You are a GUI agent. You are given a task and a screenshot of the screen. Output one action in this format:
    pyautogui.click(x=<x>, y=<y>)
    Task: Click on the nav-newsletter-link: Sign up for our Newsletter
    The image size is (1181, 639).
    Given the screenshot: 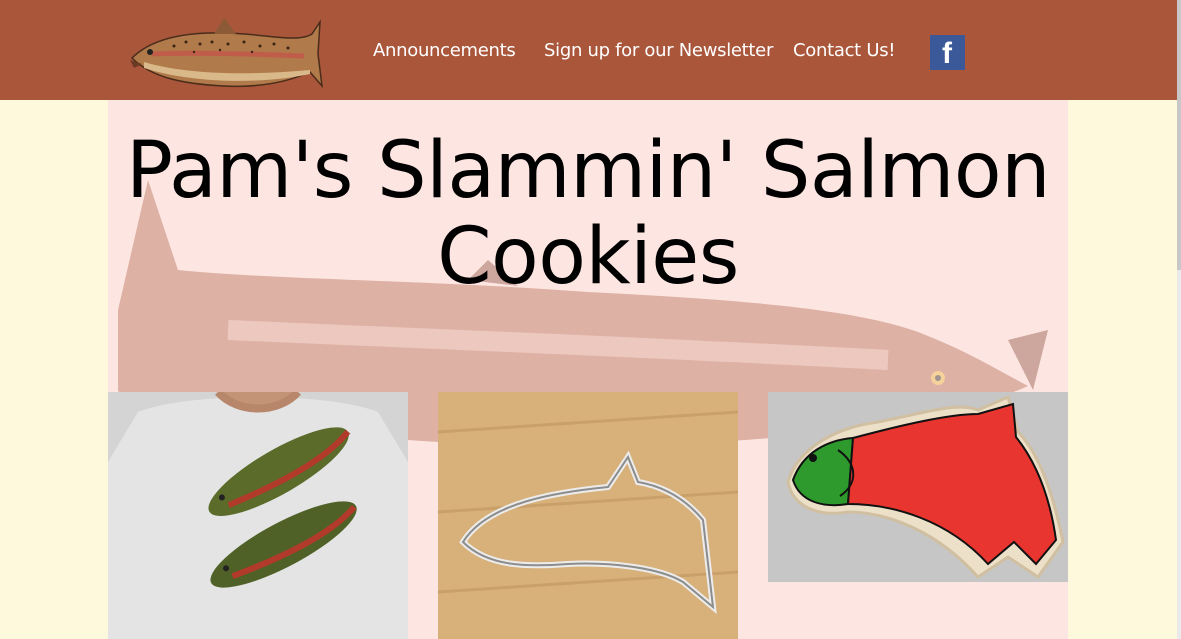 What is the action you would take?
    pyautogui.click(x=658, y=50)
    